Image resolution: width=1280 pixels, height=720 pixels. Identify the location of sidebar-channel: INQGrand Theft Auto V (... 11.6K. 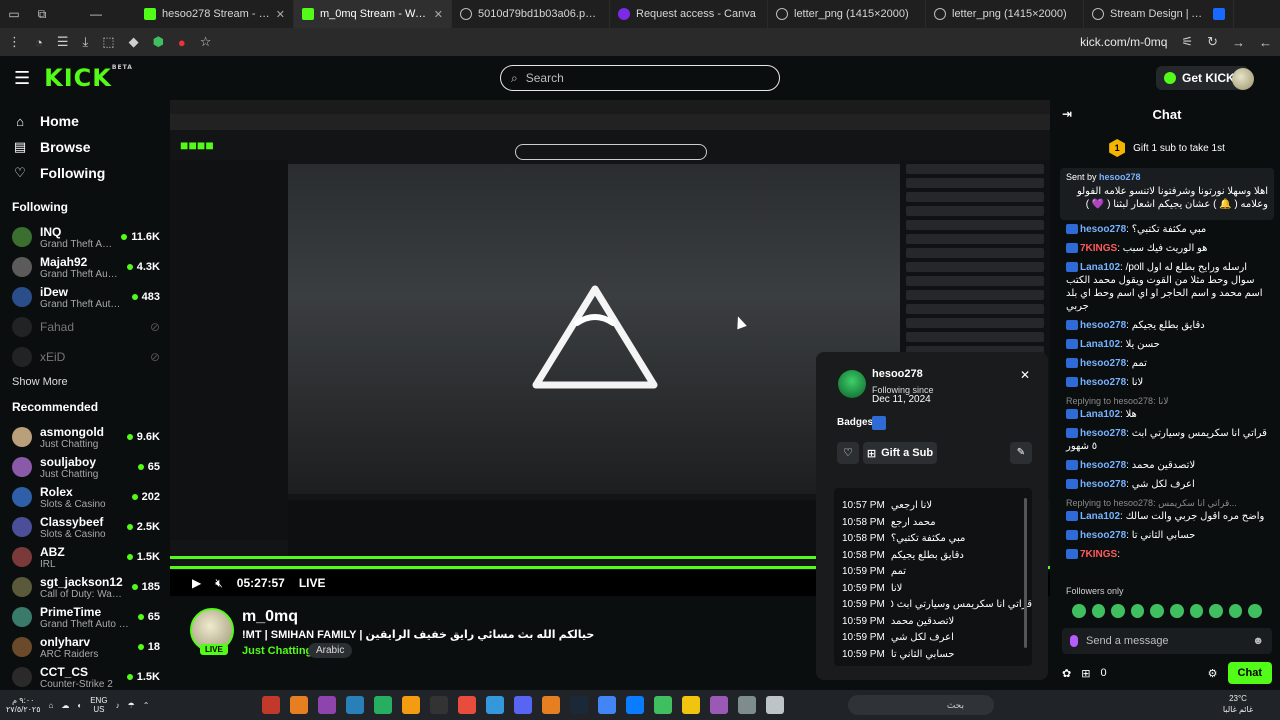
(85, 237).